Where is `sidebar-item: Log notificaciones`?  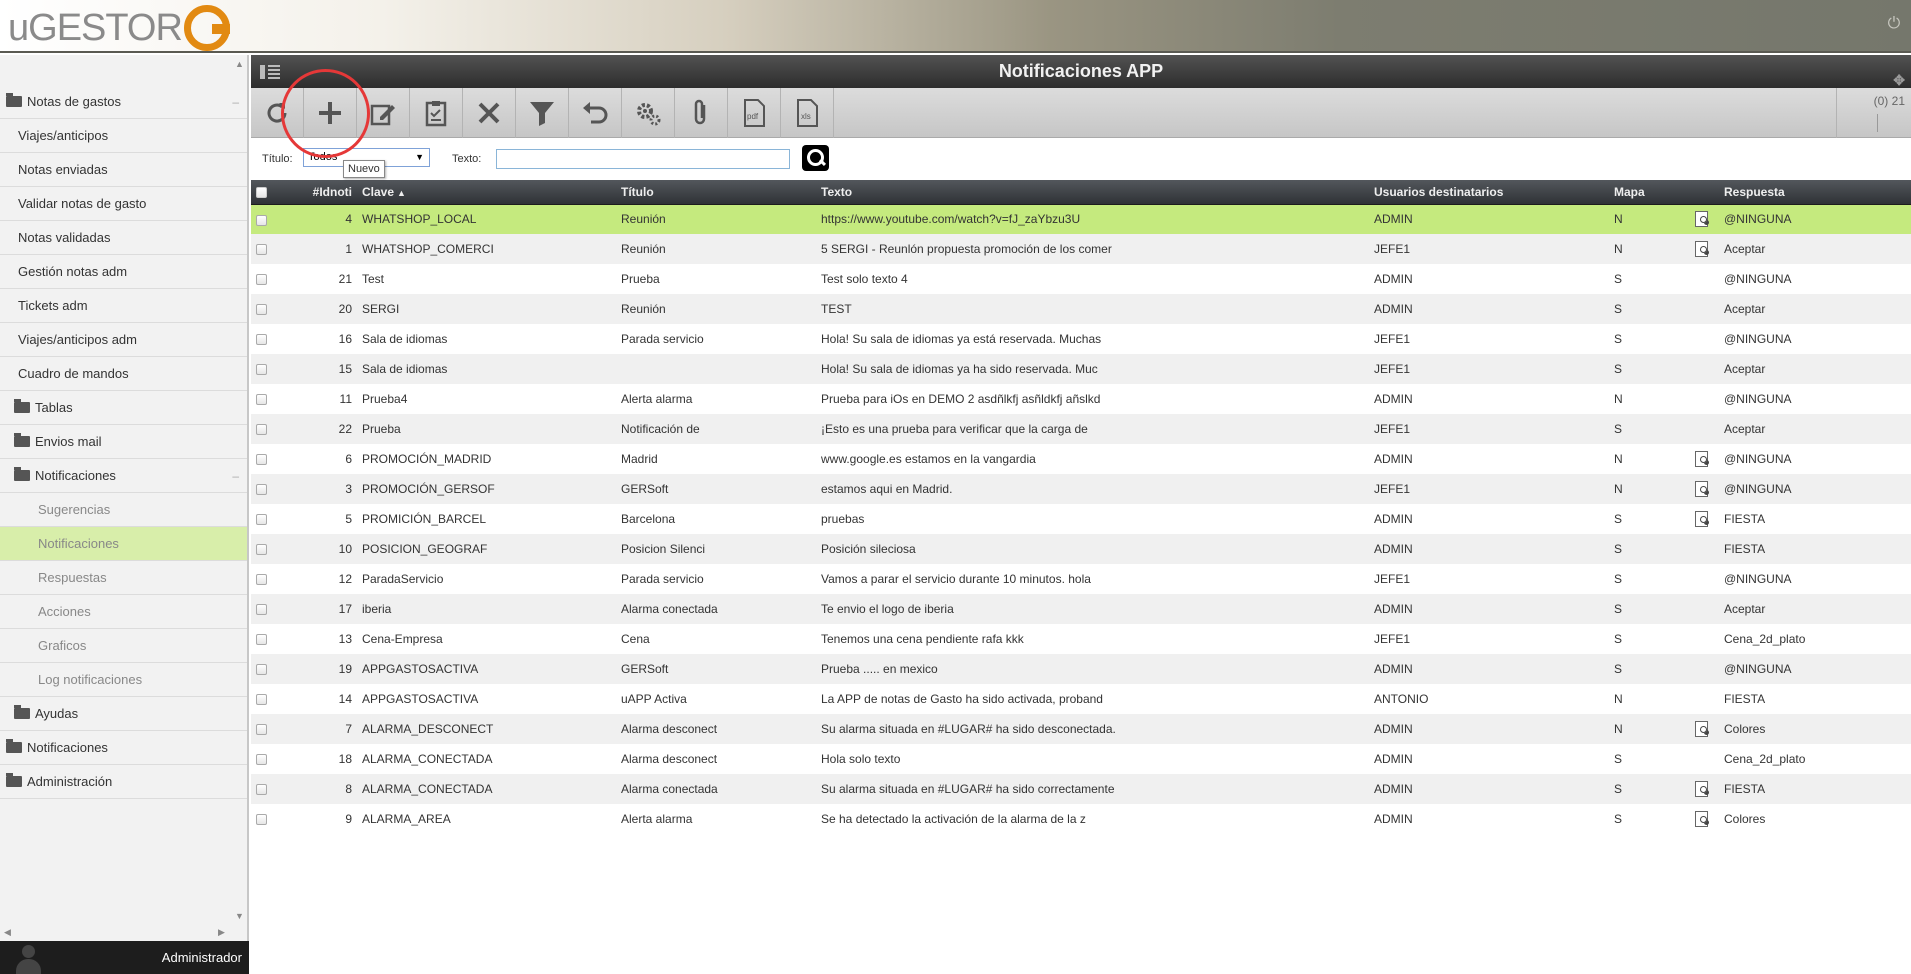
sidebar-item: Log notificaciones is located at coordinates (123, 680).